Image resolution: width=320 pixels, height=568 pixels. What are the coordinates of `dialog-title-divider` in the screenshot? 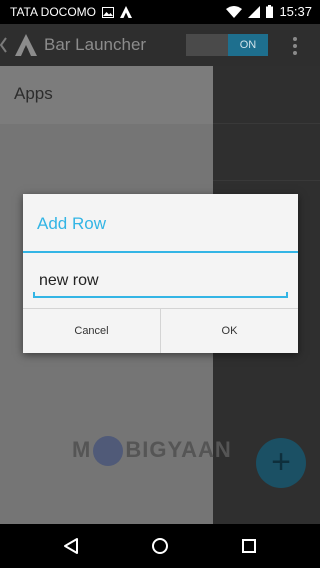 It's located at (160, 252).